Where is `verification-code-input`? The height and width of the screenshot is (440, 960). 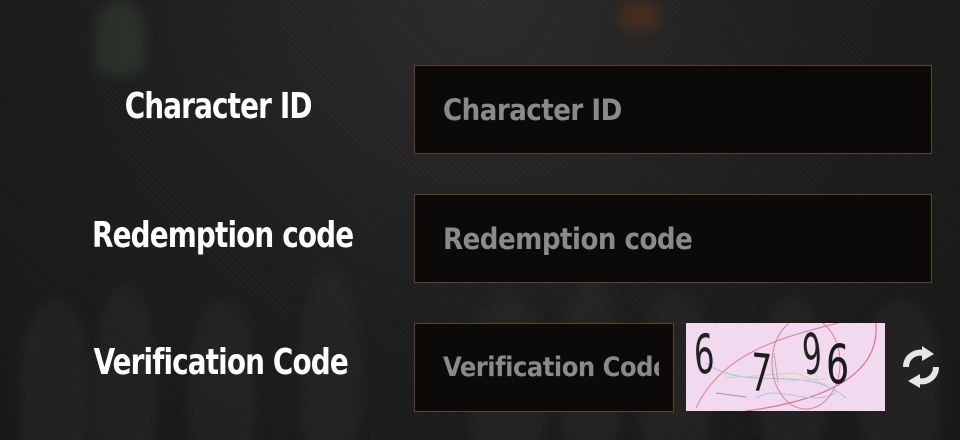
verification-code-input is located at coordinates (544, 367).